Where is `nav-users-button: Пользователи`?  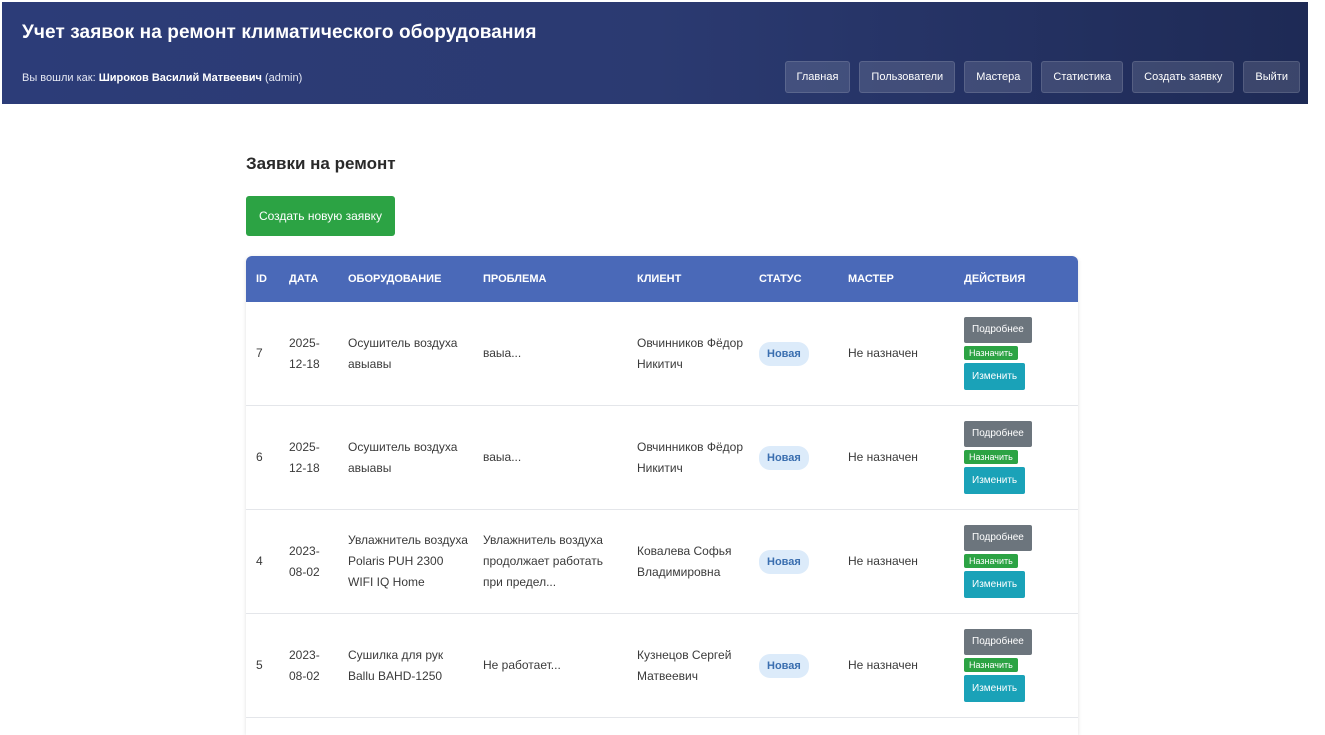 nav-users-button: Пользователи is located at coordinates (907, 77).